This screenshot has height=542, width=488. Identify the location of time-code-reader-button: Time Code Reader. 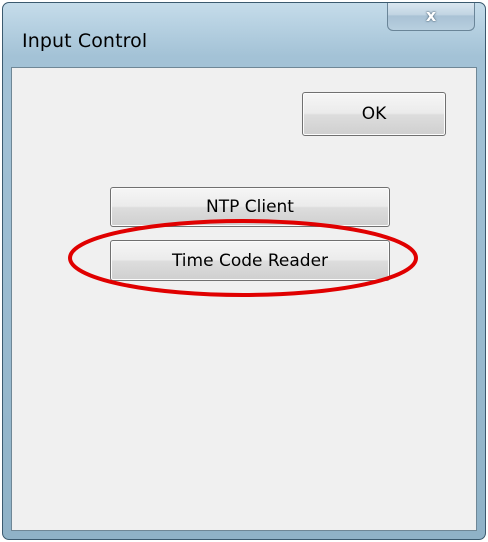
(250, 260).